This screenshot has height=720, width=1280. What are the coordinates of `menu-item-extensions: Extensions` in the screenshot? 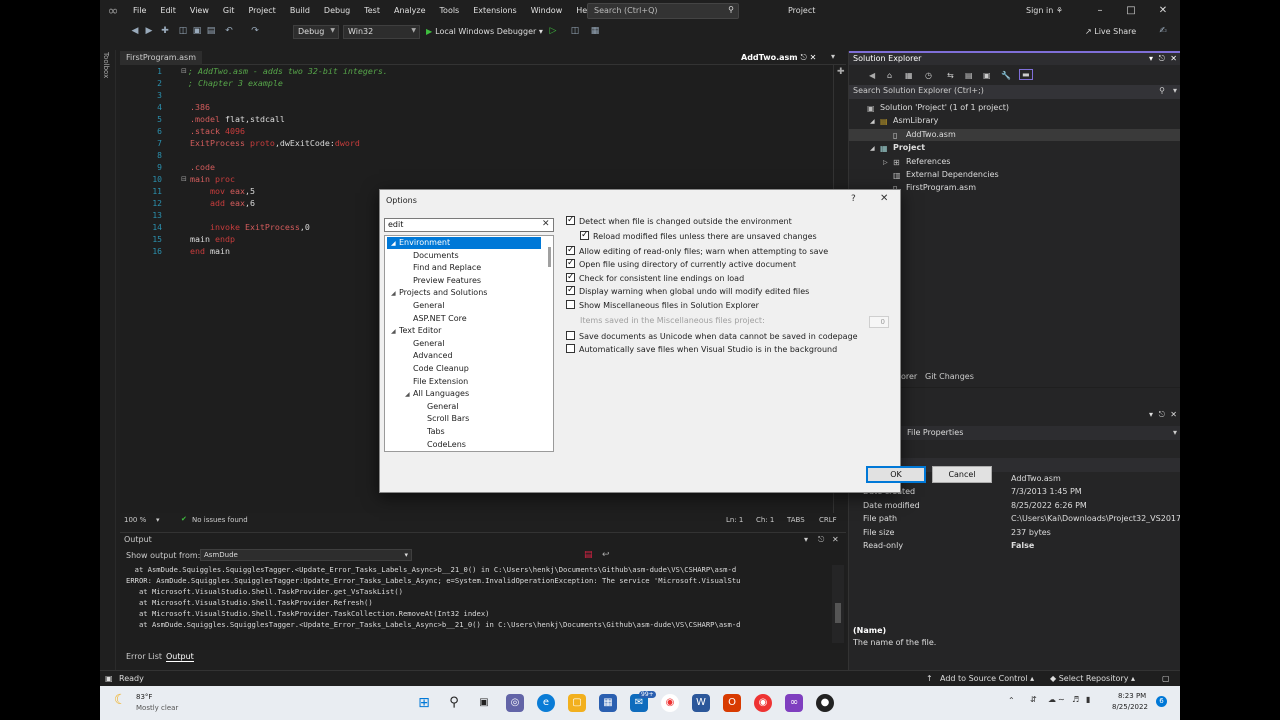 It's located at (494, 11).